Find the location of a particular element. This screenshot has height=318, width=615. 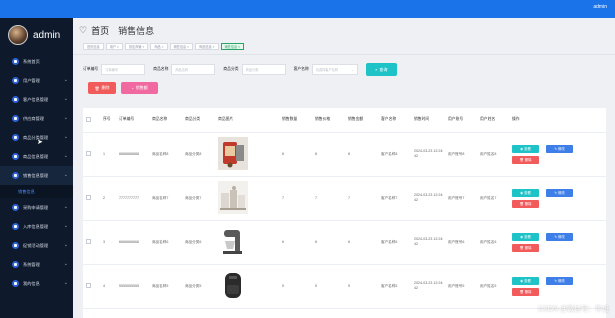

customer-select: 请选择客户名称 ⌄ is located at coordinates (334, 69).